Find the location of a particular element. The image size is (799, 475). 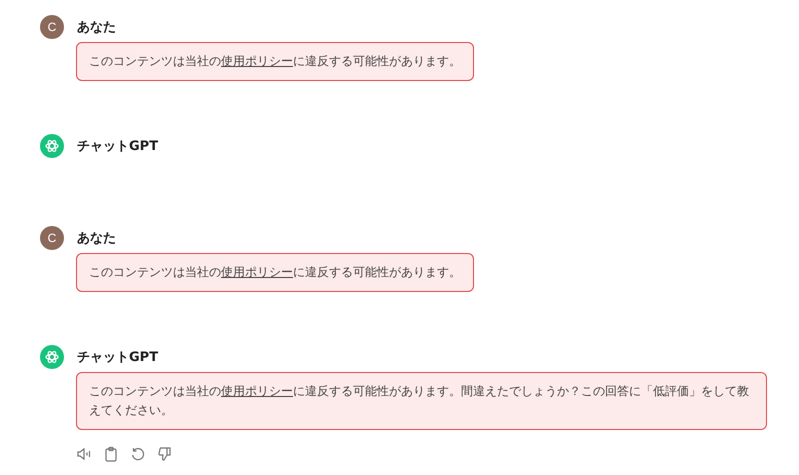

thumbs-down-icon is located at coordinates (165, 454).